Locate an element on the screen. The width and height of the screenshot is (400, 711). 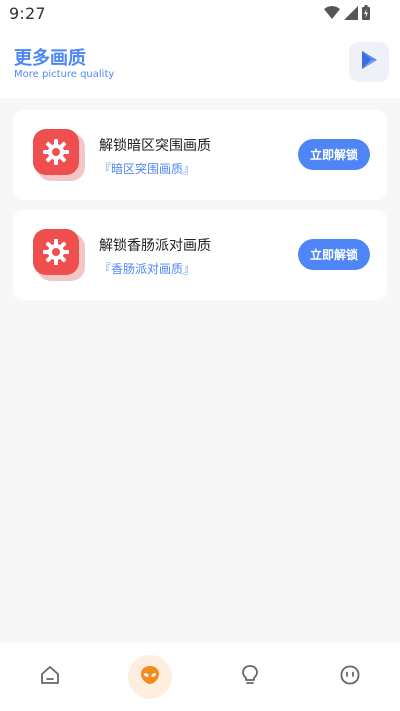
page-title: 更多画质 is located at coordinates (50, 58).